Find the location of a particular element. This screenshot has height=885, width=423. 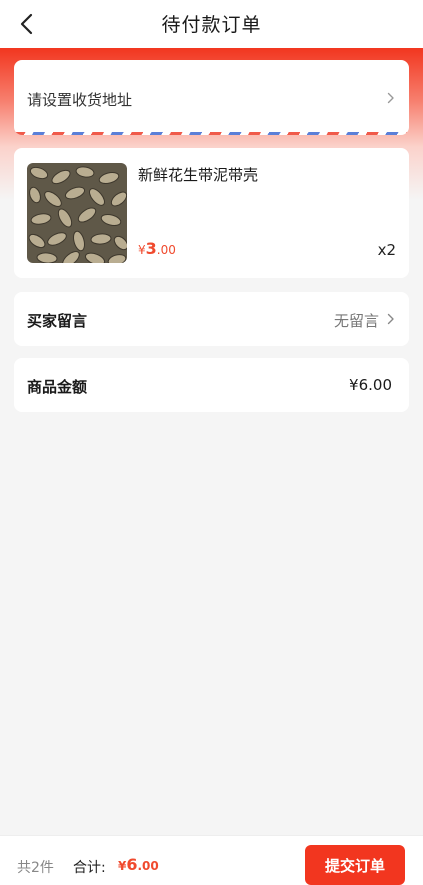

address-card: 请设置收货地址 is located at coordinates (211, 97).